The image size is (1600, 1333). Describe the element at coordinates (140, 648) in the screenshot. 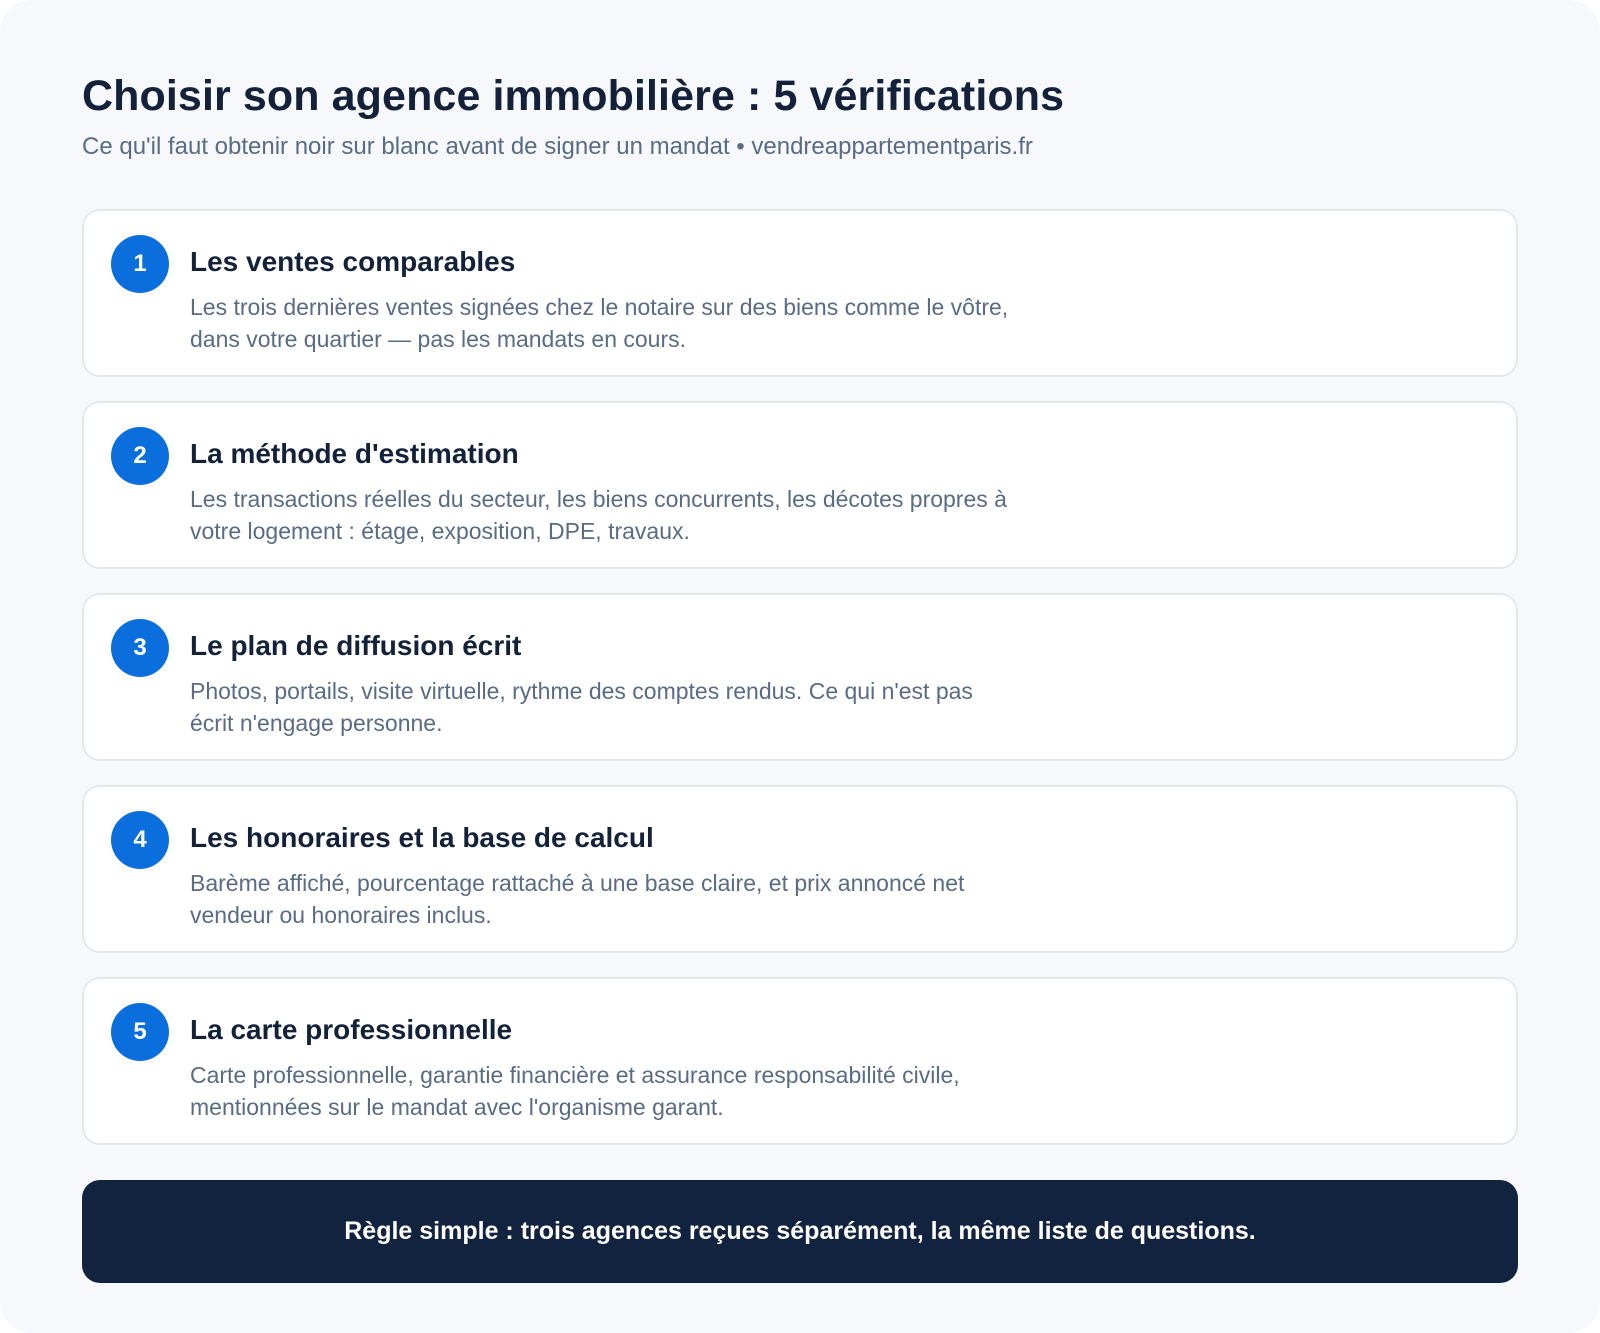

I see `step-number-badge: 3` at that location.